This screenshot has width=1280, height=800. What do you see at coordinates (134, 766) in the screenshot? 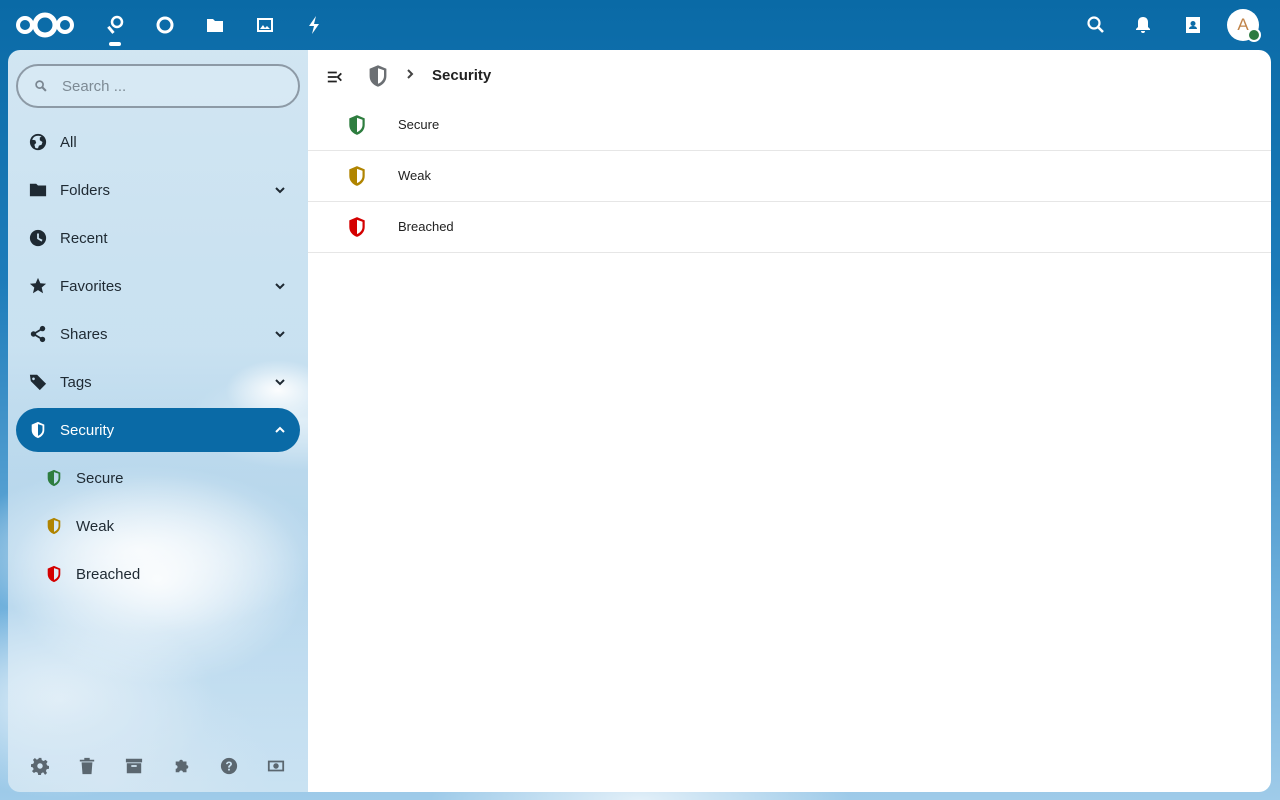
I see `archive-icon` at bounding box center [134, 766].